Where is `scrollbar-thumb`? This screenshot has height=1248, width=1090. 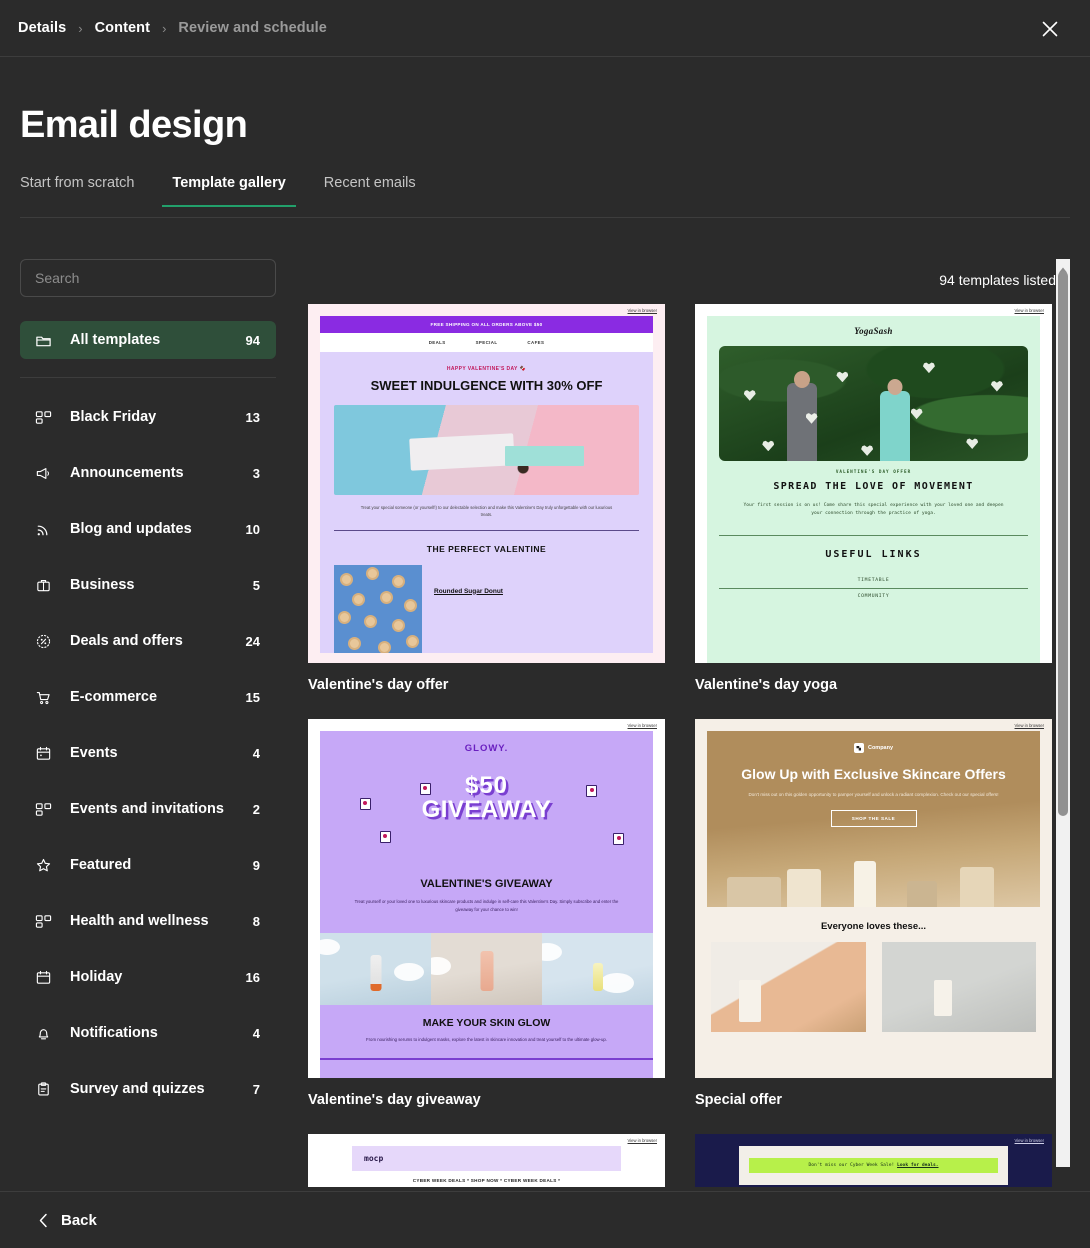
scrollbar-thumb is located at coordinates (1063, 543).